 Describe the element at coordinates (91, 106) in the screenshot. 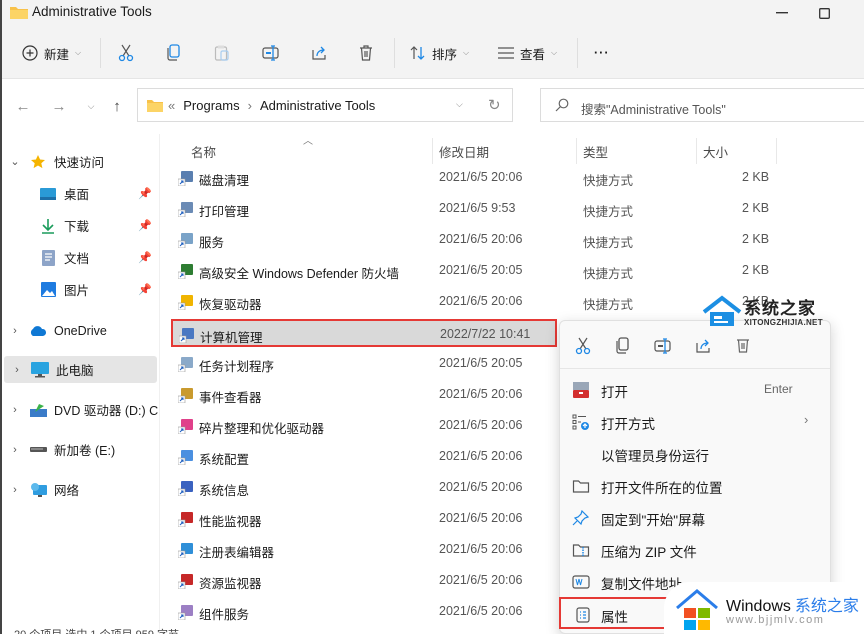

I see `recent-locations-button: ⌵` at that location.